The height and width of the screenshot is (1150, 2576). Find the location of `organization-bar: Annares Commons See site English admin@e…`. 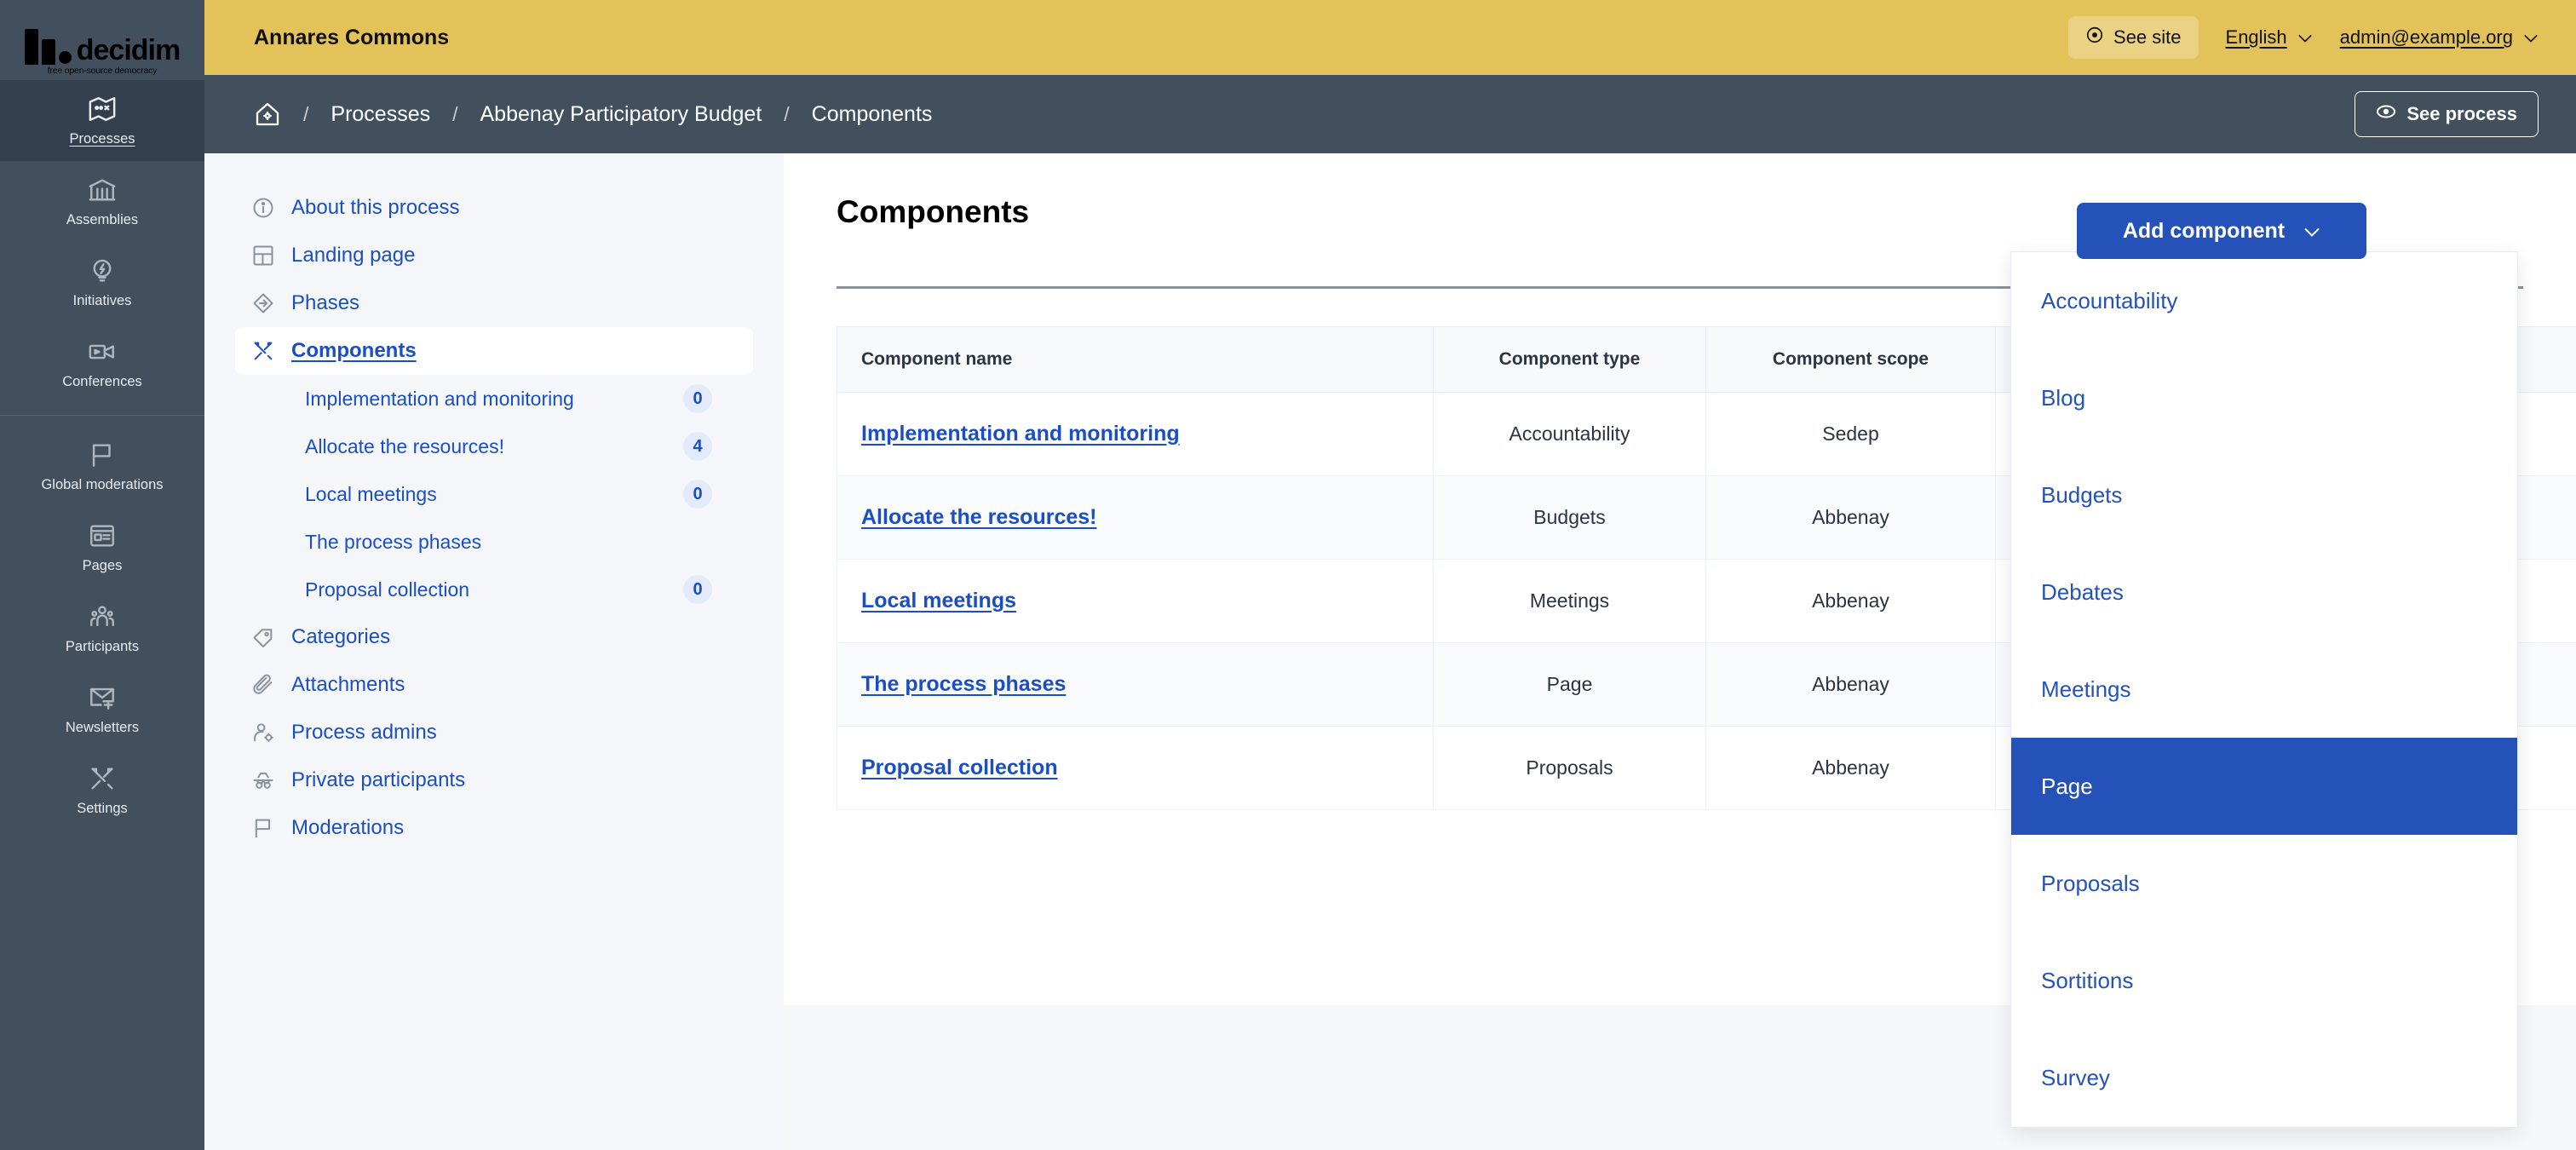

organization-bar: Annares Commons See site English admin@e… is located at coordinates (1390, 38).